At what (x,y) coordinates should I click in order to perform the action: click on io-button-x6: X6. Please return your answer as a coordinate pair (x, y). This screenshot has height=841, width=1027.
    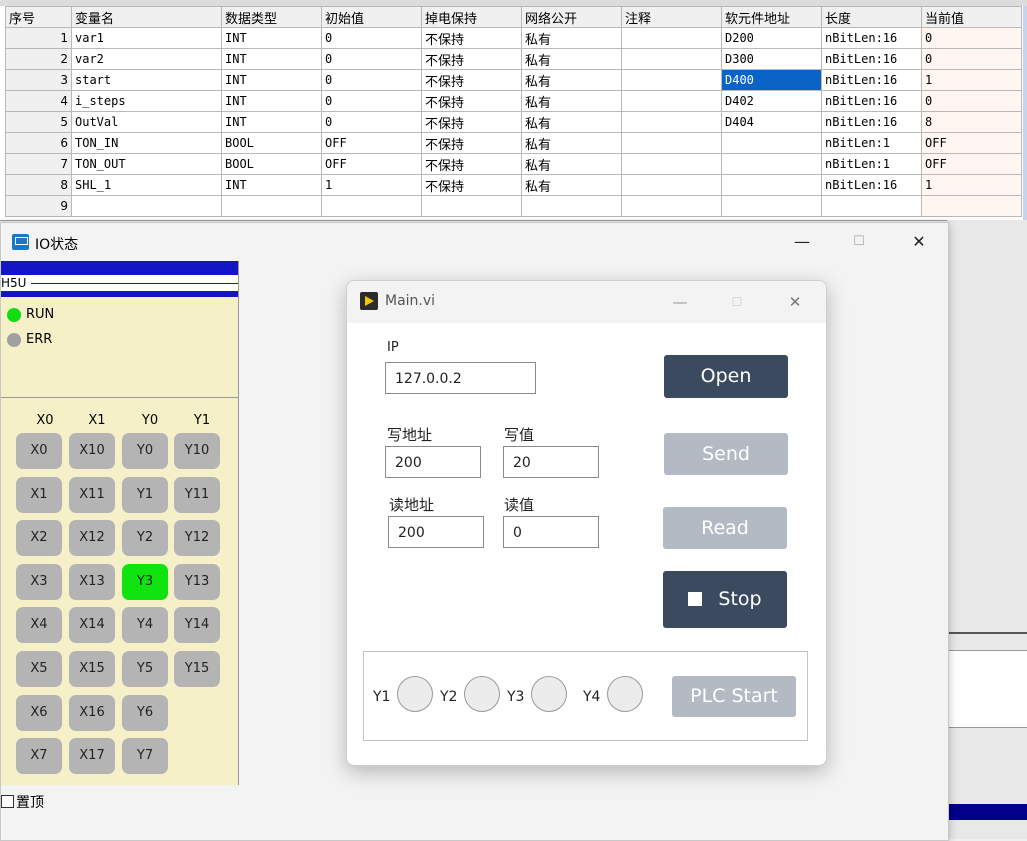
    Looking at the image, I should click on (39, 712).